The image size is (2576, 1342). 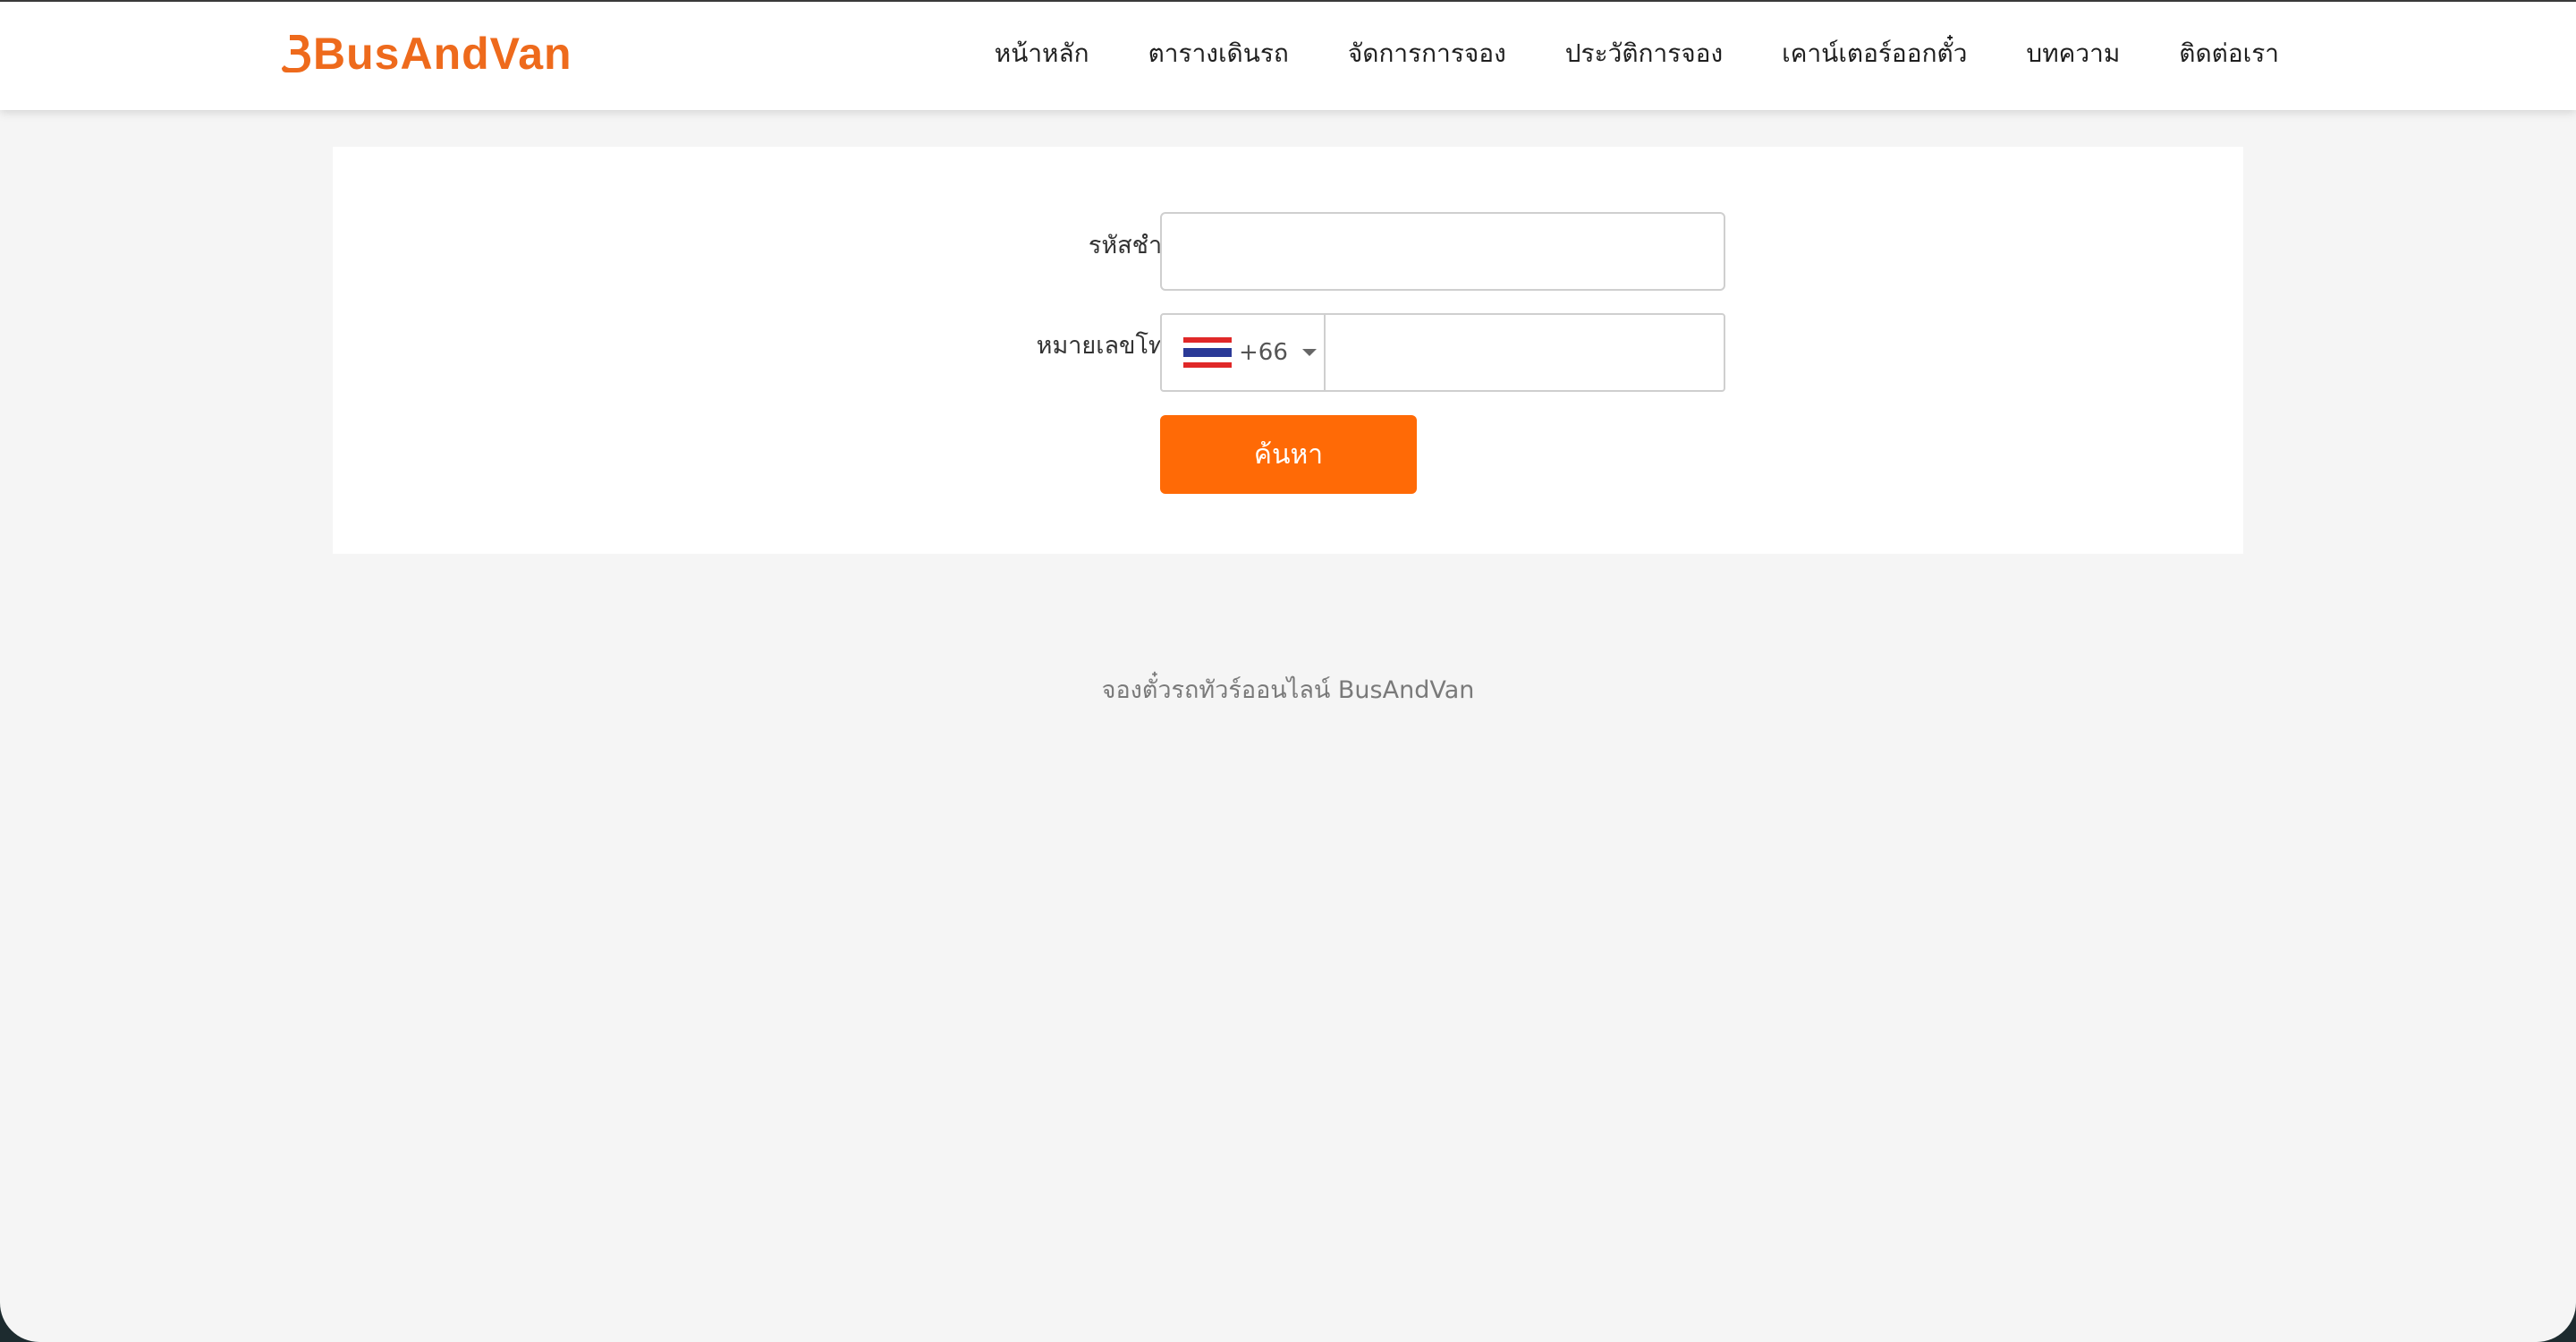 What do you see at coordinates (1207, 353) in the screenshot?
I see `thailand-flag-icon` at bounding box center [1207, 353].